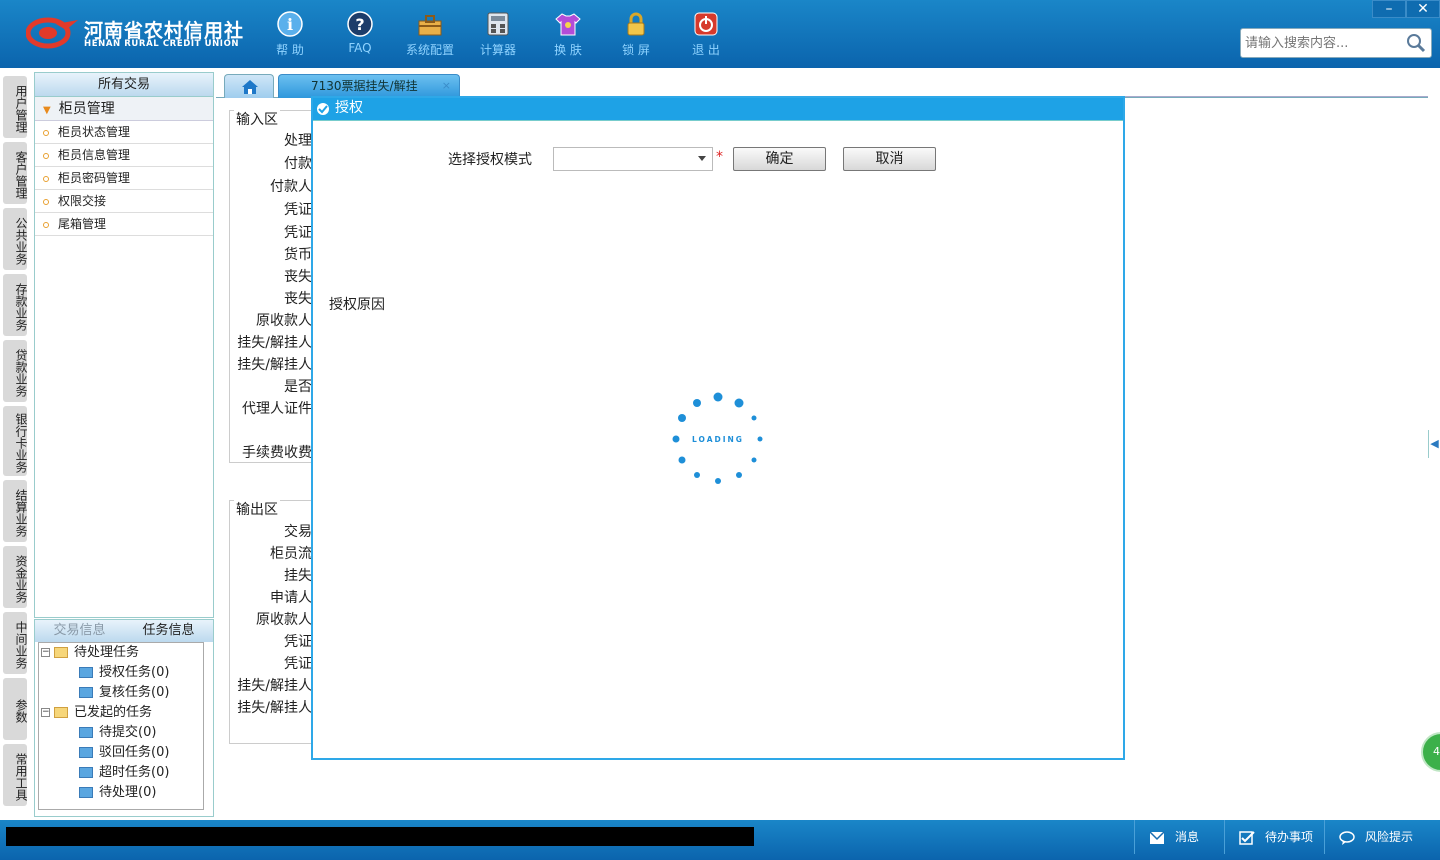 The width and height of the screenshot is (1440, 860). I want to click on vnav-user-management: 用户管理, so click(15, 107).